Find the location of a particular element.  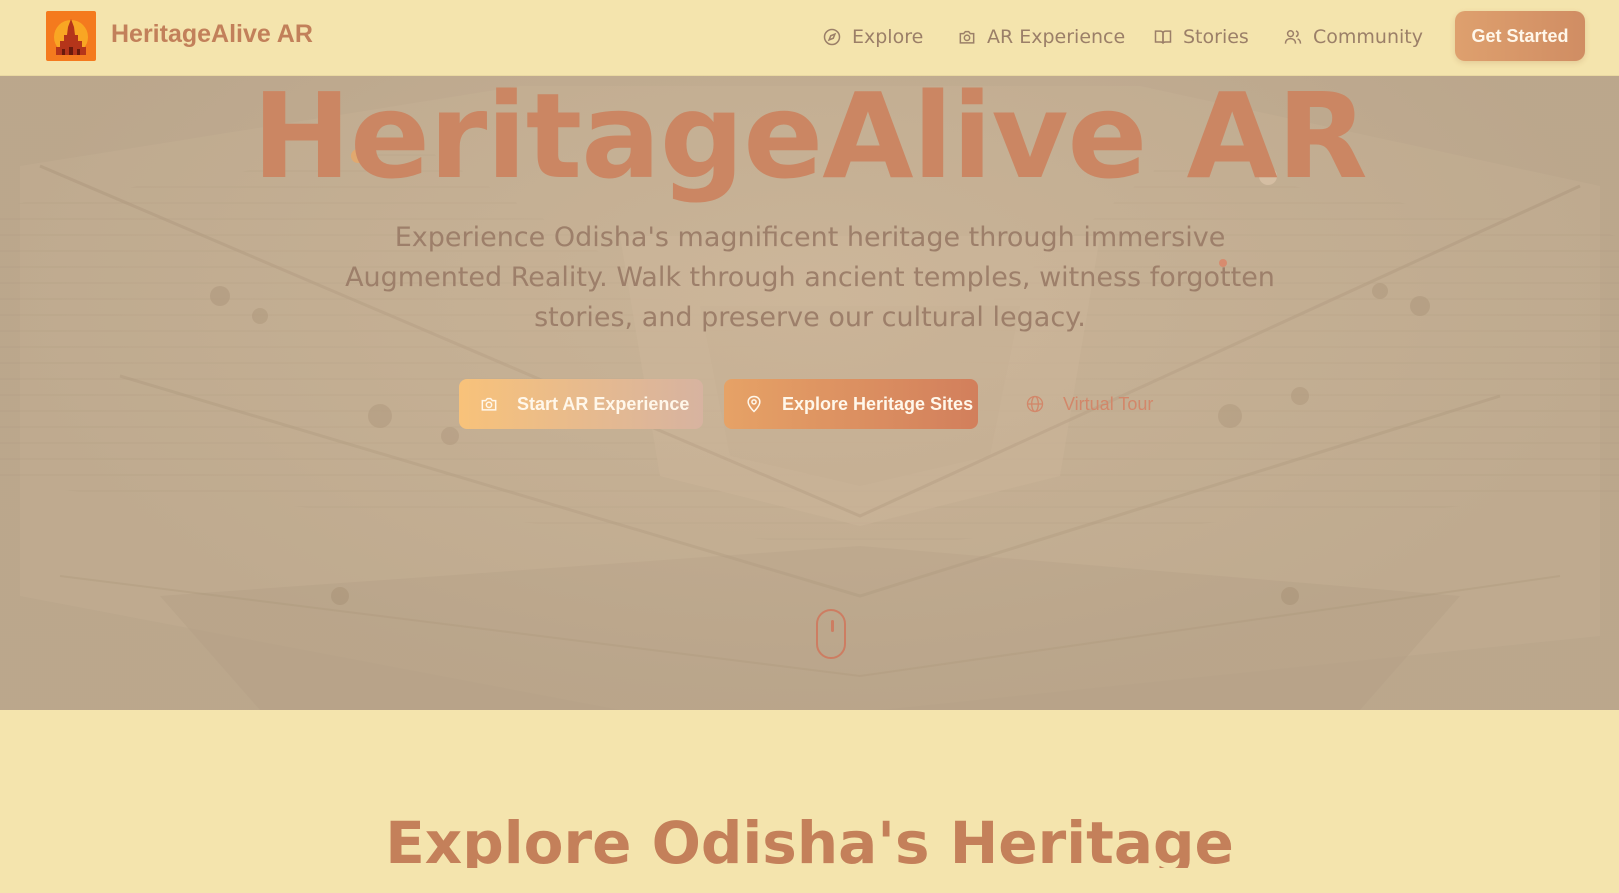

mouse-scroll-icon is located at coordinates (831, 634).